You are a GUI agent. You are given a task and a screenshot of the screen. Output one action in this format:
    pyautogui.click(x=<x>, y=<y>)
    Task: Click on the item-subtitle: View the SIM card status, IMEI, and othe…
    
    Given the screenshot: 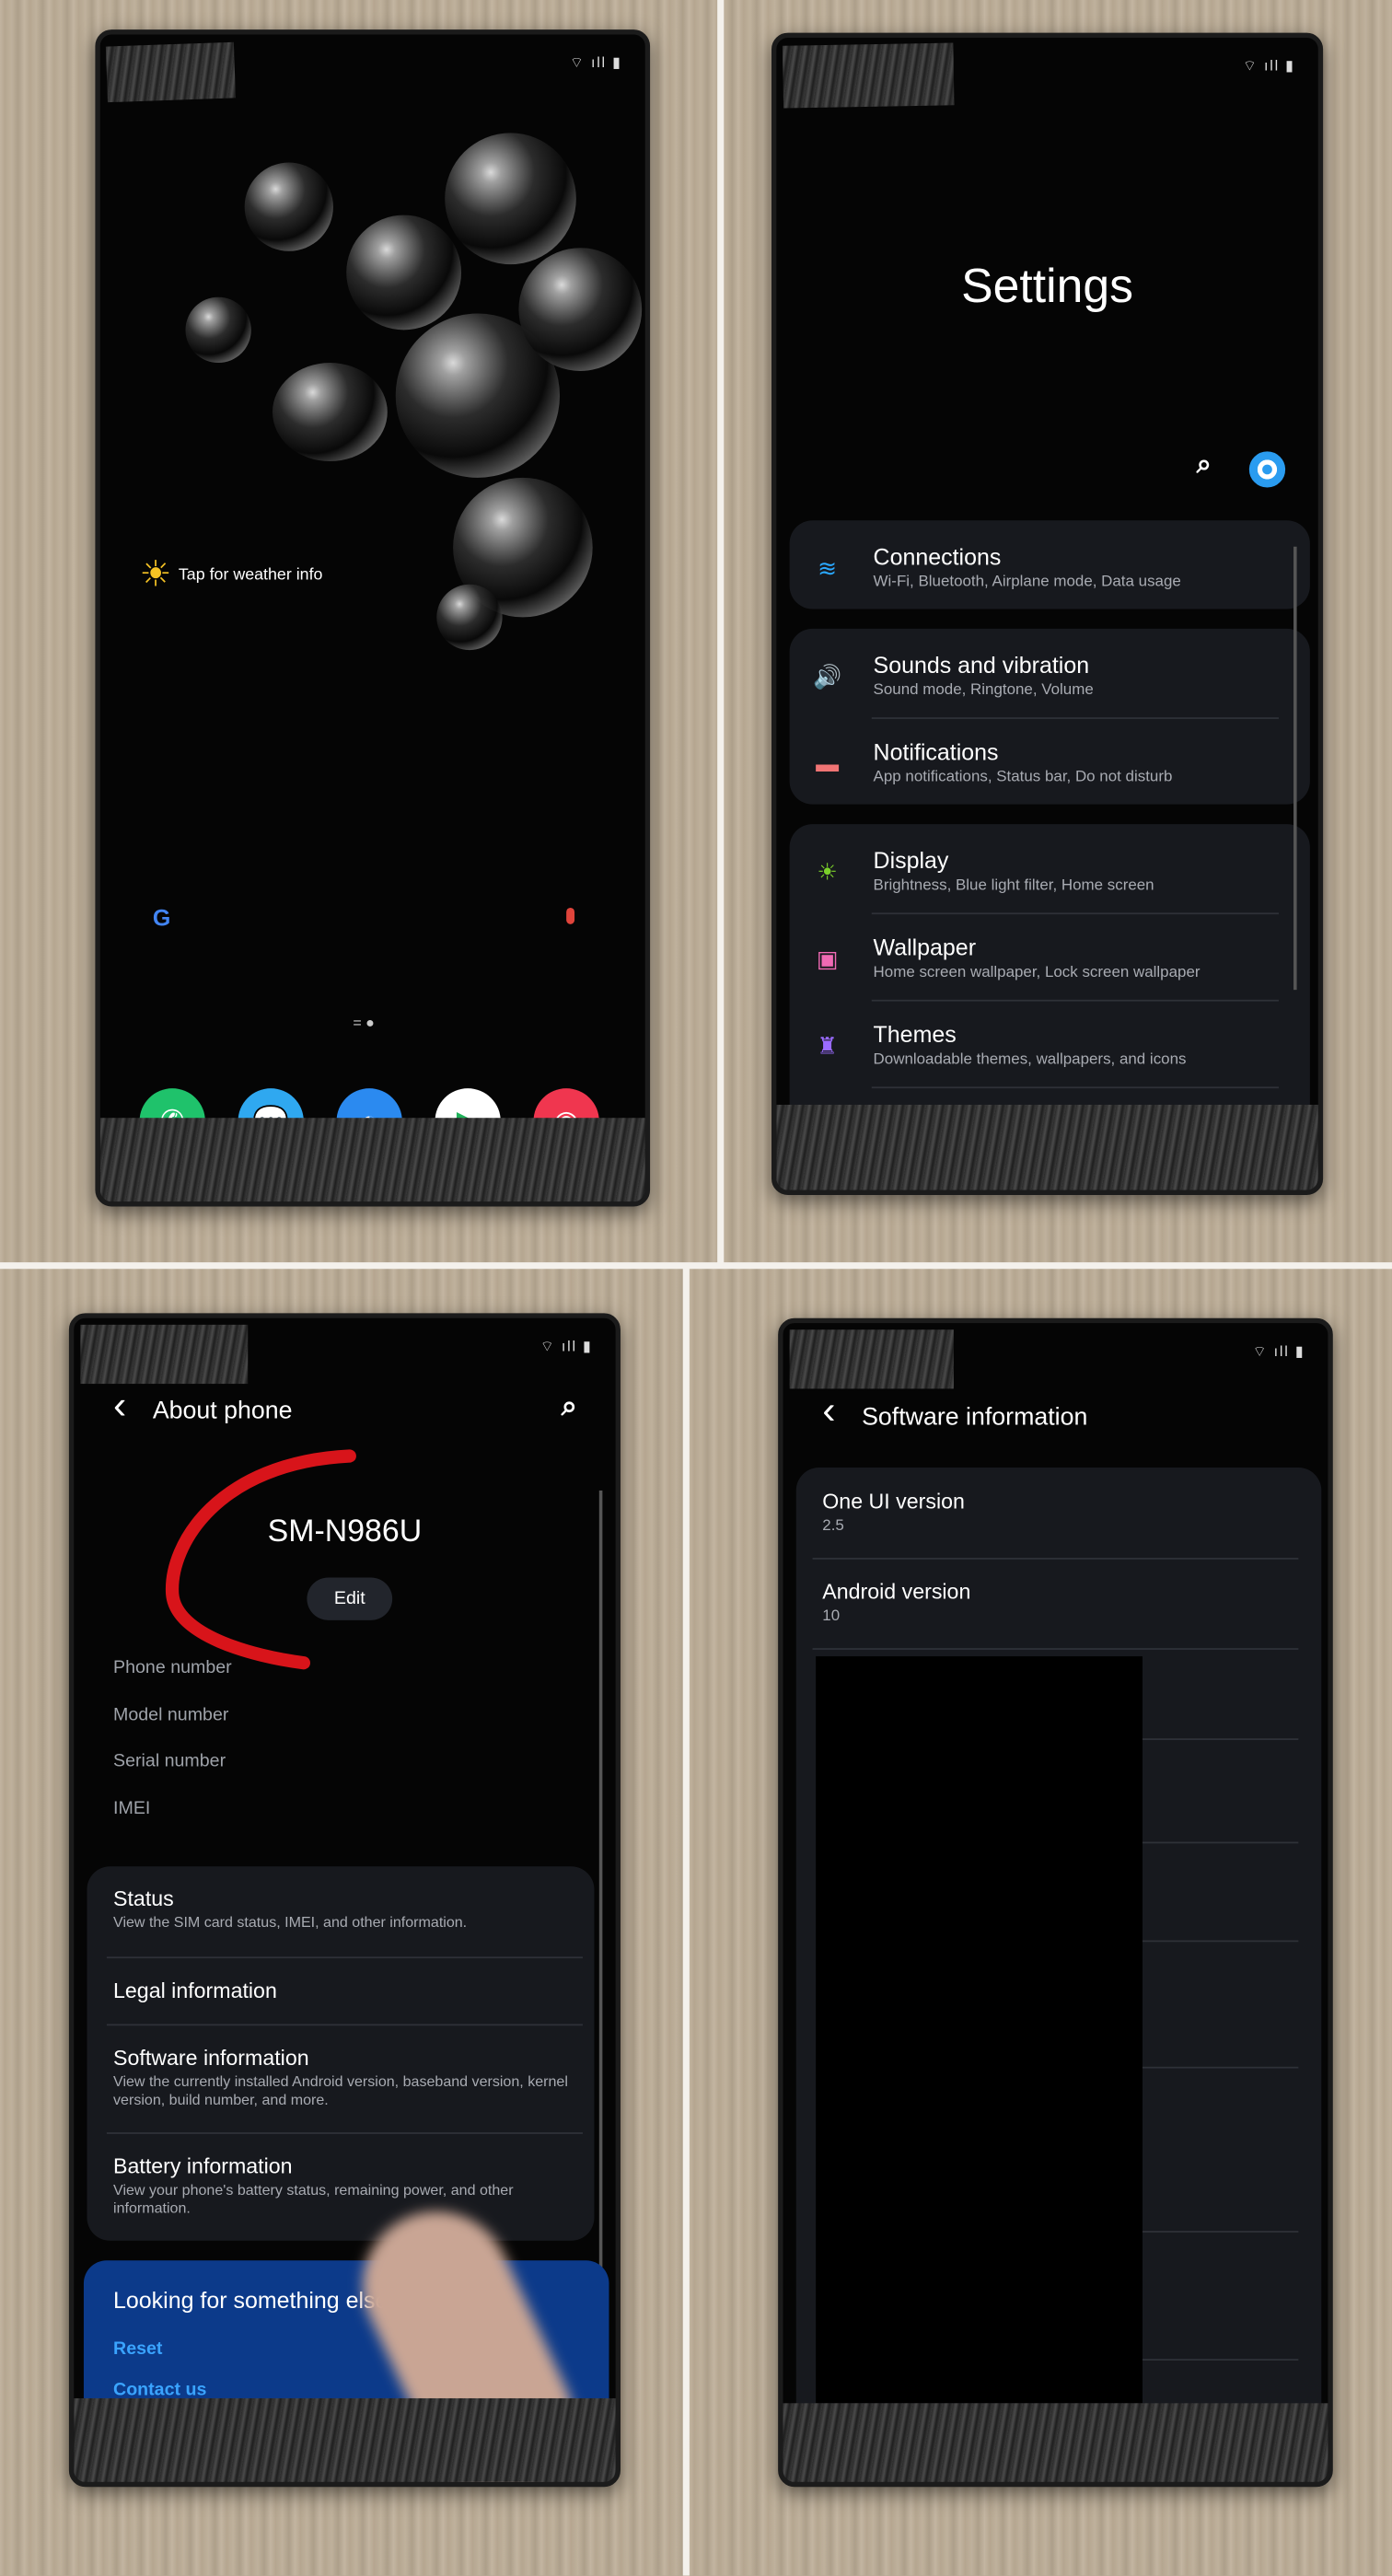 What is the action you would take?
    pyautogui.click(x=290, y=1922)
    